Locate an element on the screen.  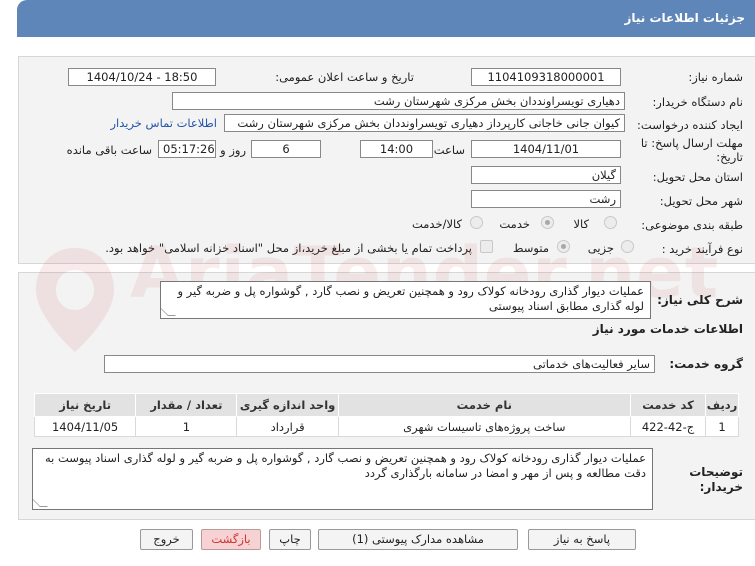
category-label: طبقه بندی موضوعی: is located at coordinates (692, 225).